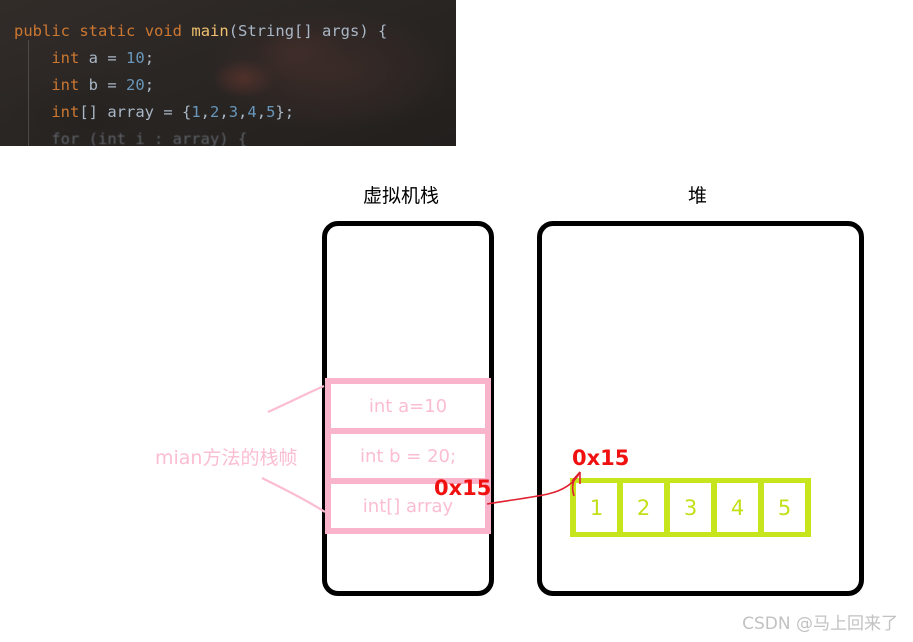  I want to click on array-cell: 3, so click(690, 507).